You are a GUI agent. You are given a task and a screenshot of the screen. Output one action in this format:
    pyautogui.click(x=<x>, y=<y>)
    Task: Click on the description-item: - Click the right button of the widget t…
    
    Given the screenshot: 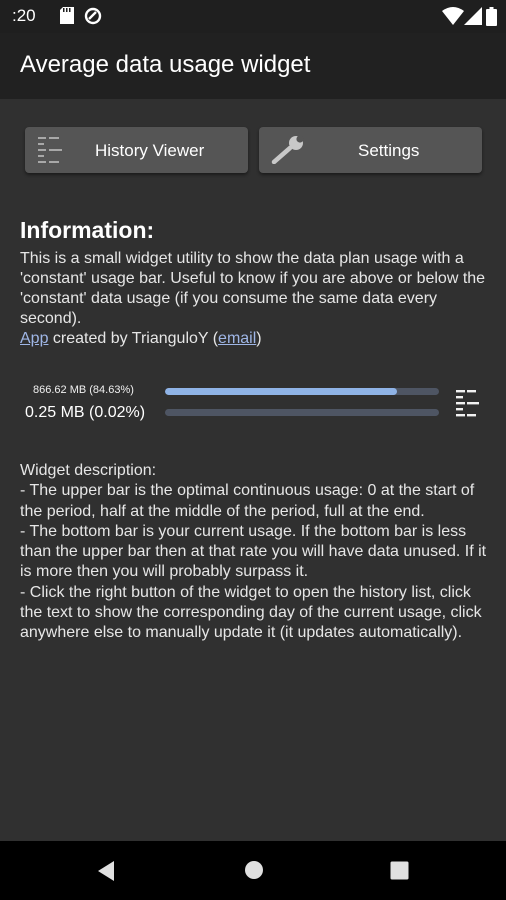 What is the action you would take?
    pyautogui.click(x=251, y=612)
    